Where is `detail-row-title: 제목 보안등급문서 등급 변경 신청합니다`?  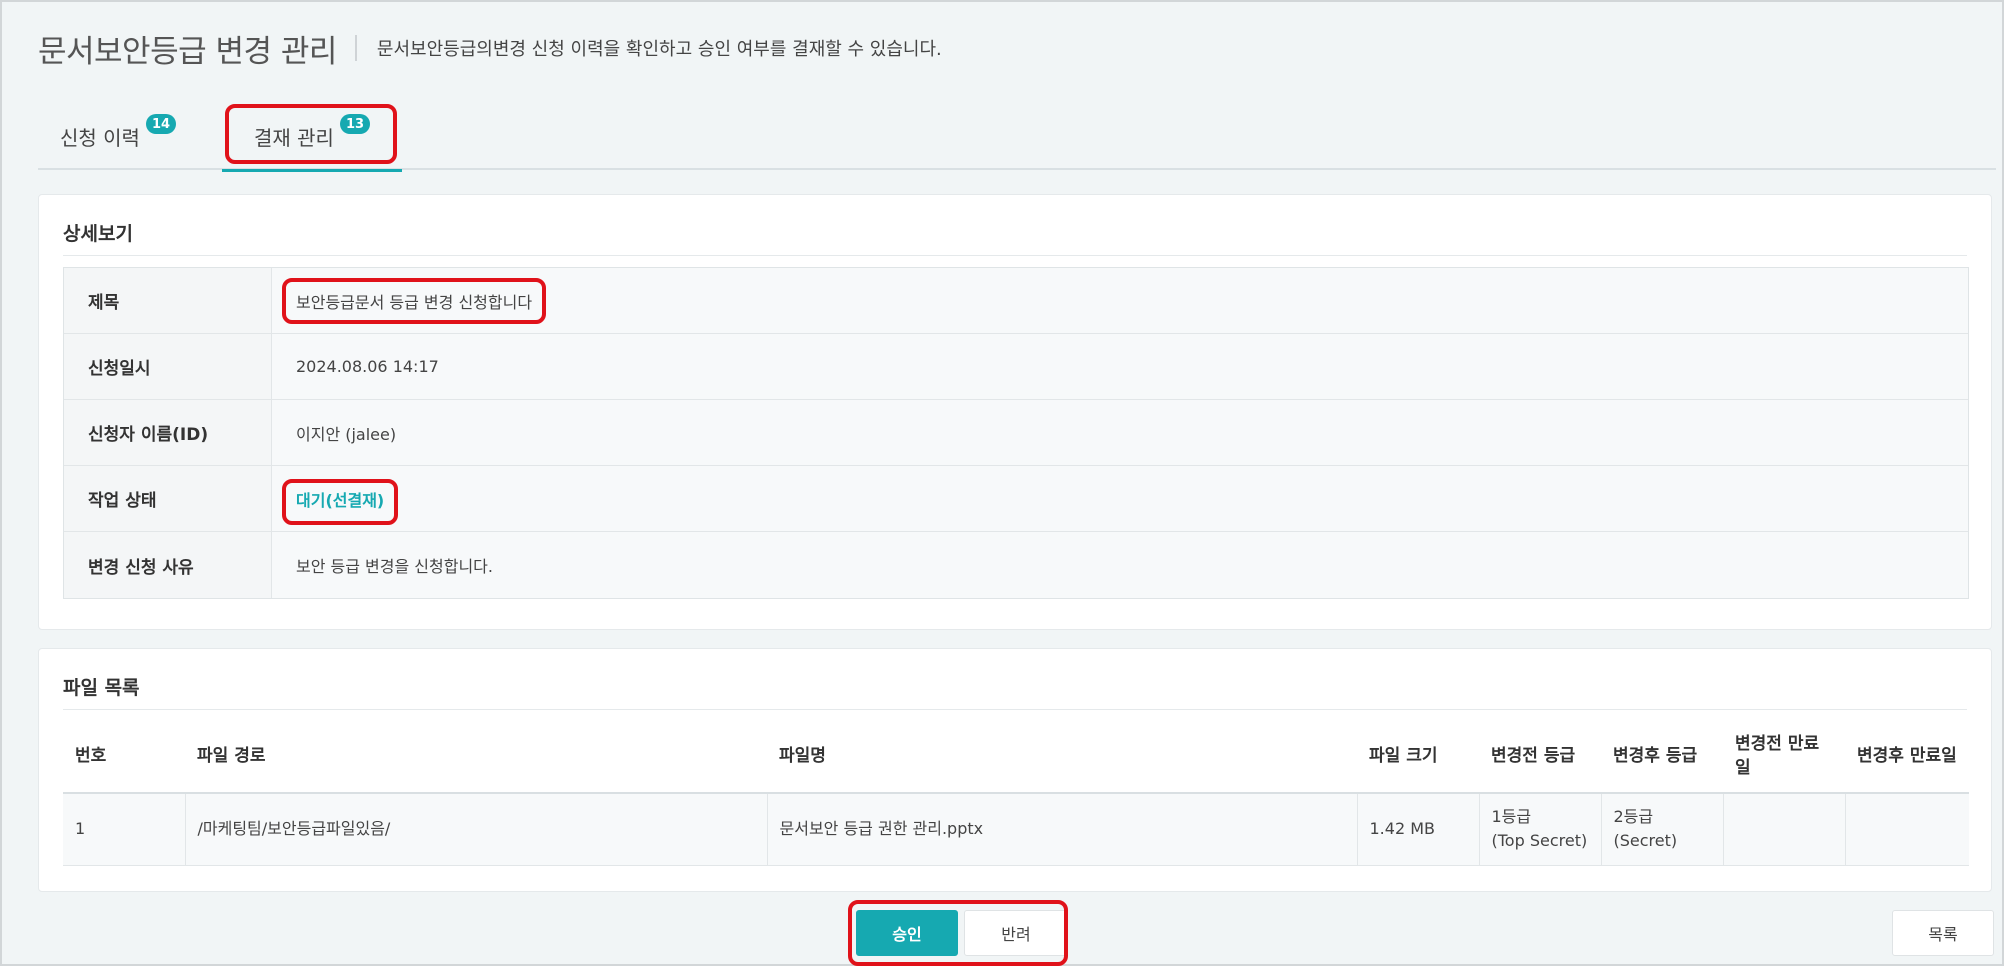
detail-row-title: 제목 보안등급문서 등급 변경 신청합니다 is located at coordinates (1016, 301).